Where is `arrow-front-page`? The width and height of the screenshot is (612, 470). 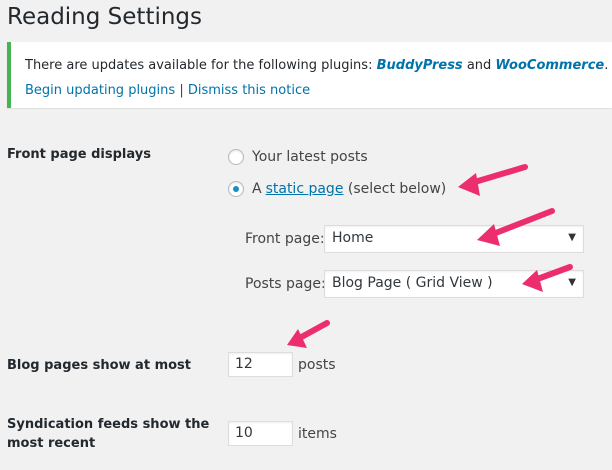 arrow-front-page is located at coordinates (516, 227).